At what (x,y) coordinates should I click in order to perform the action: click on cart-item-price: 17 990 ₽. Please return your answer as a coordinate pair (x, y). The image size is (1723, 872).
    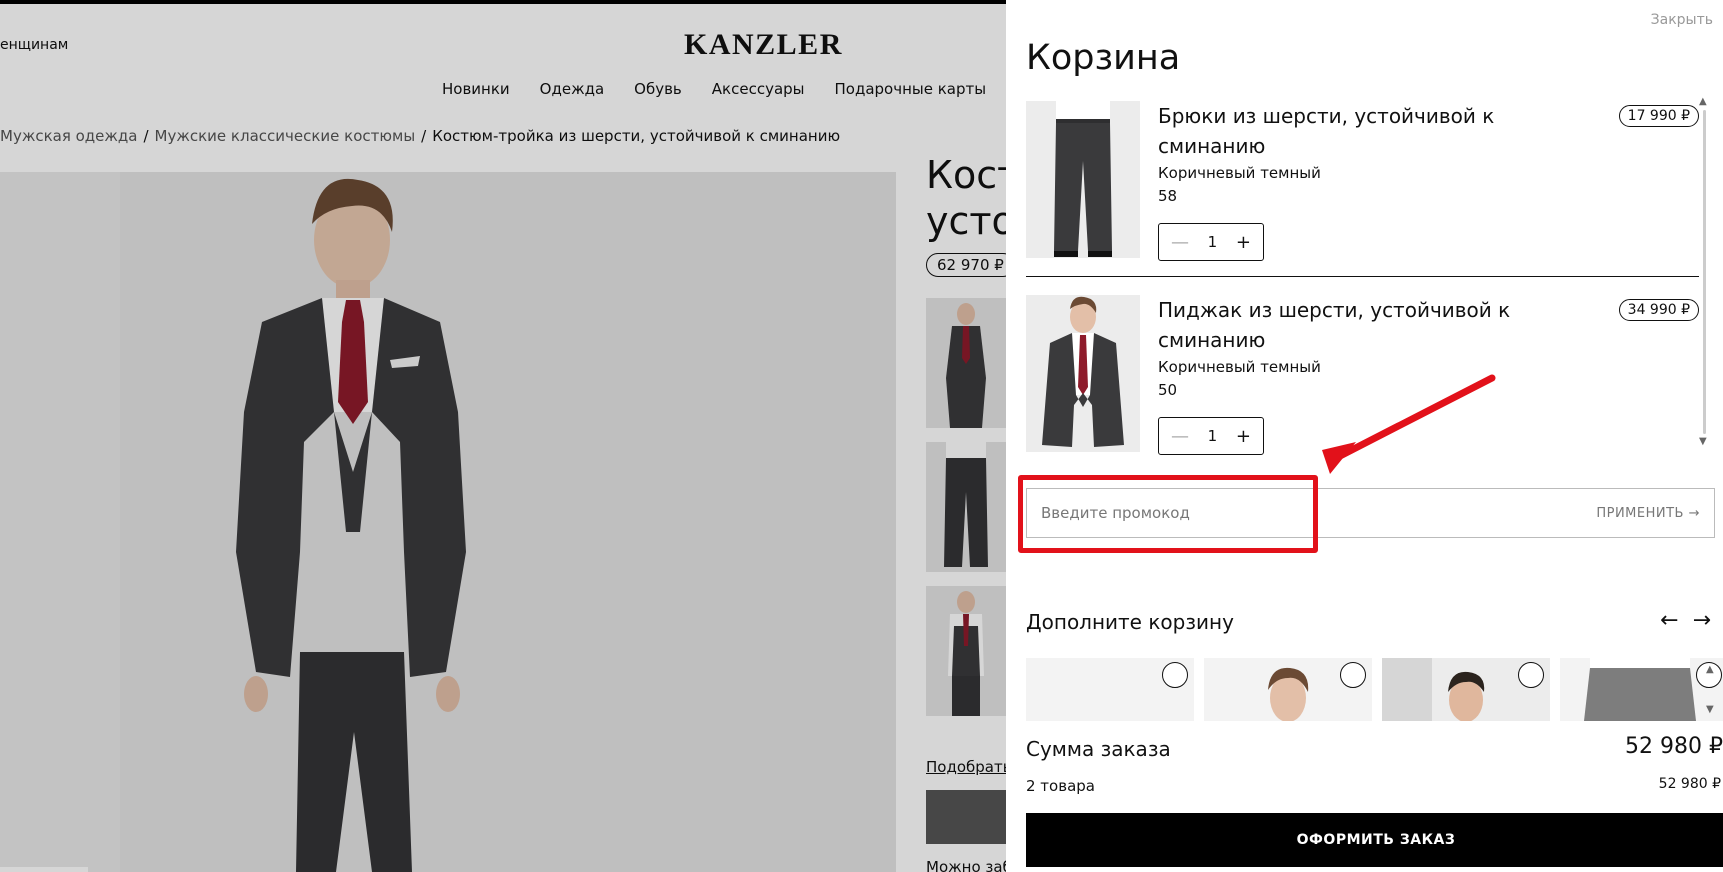
    Looking at the image, I should click on (1658, 116).